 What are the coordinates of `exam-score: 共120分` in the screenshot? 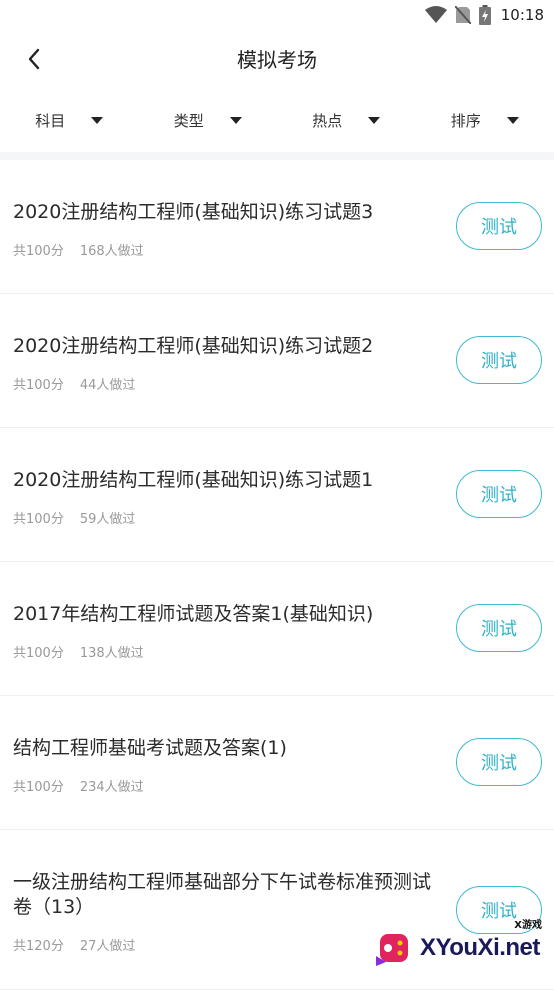 It's located at (38, 944).